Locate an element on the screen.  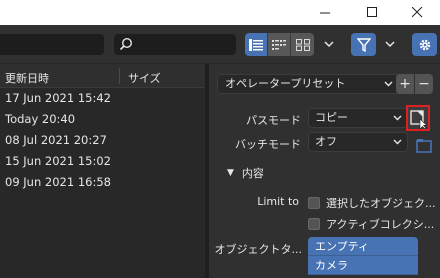
file-row: 15 Jun 2021 15:02 is located at coordinates (102, 161).